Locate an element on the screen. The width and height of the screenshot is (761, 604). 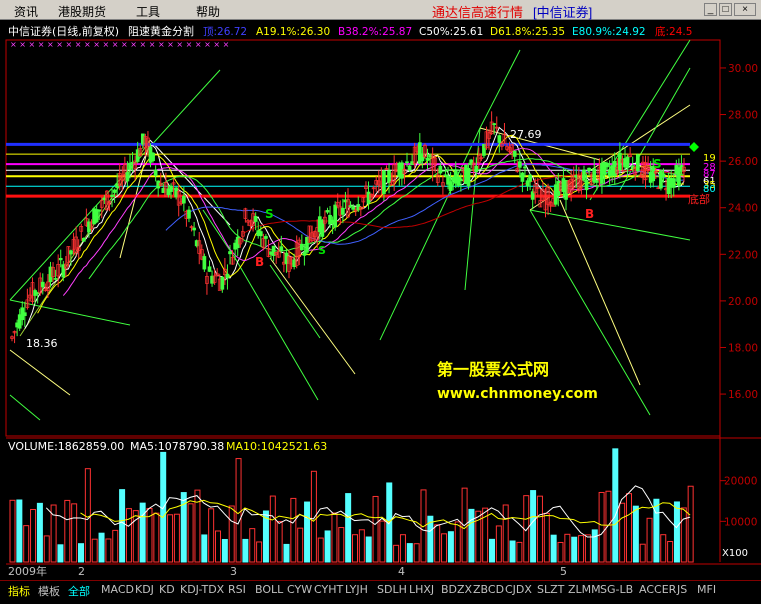
tab-rsi: RSI is located at coordinates (237, 589).